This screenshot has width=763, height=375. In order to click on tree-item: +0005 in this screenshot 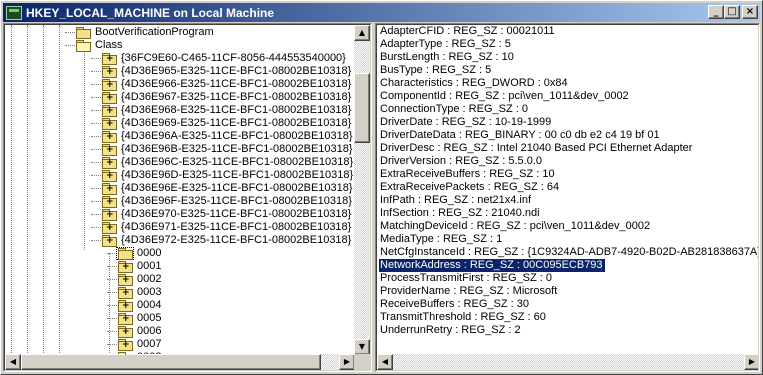, I will do `click(139, 318)`.